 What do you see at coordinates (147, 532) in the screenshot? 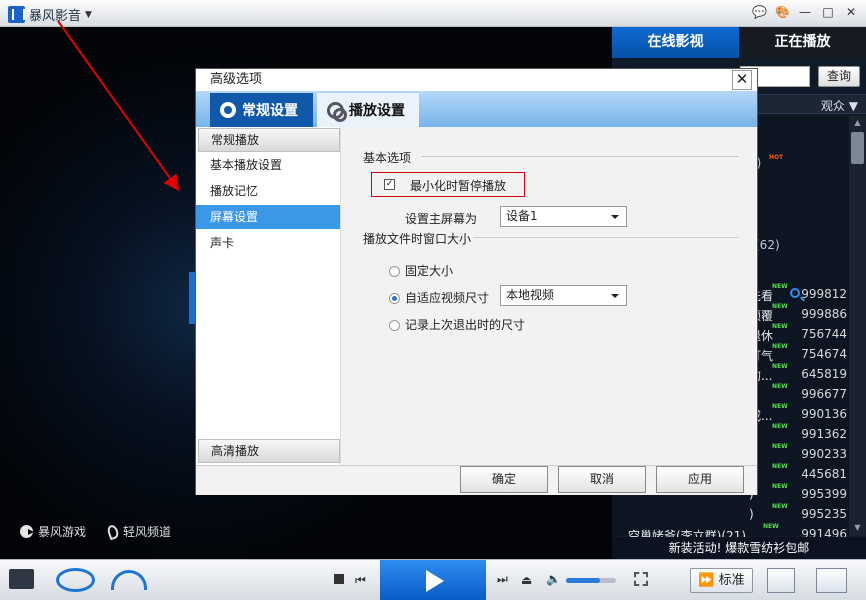
I see `light-channel-label: 轻风频道` at bounding box center [147, 532].